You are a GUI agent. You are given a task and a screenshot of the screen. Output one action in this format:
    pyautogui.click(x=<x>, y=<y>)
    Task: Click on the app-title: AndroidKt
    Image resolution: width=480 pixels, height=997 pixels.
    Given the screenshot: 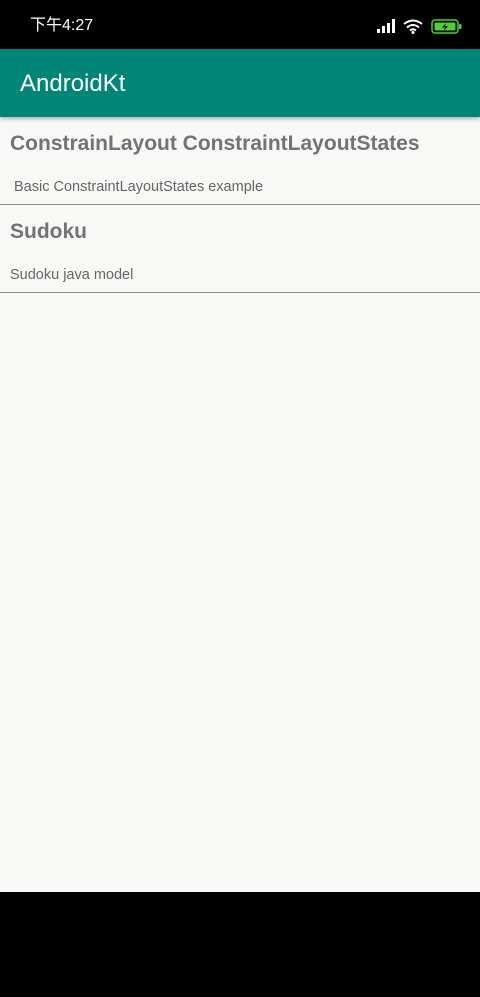 What is the action you would take?
    pyautogui.click(x=73, y=83)
    